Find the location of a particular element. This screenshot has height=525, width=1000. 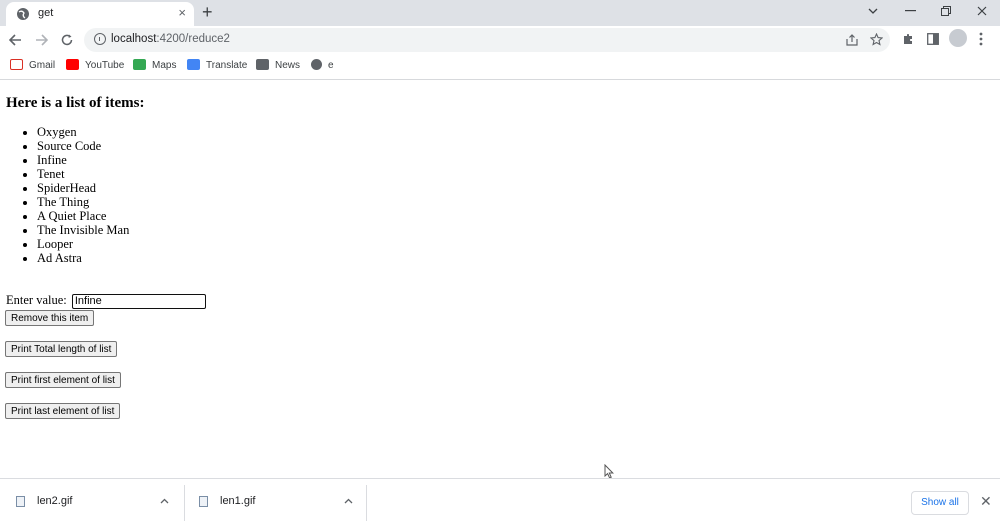

print-last-element-button: Print last element of list is located at coordinates (63, 411).